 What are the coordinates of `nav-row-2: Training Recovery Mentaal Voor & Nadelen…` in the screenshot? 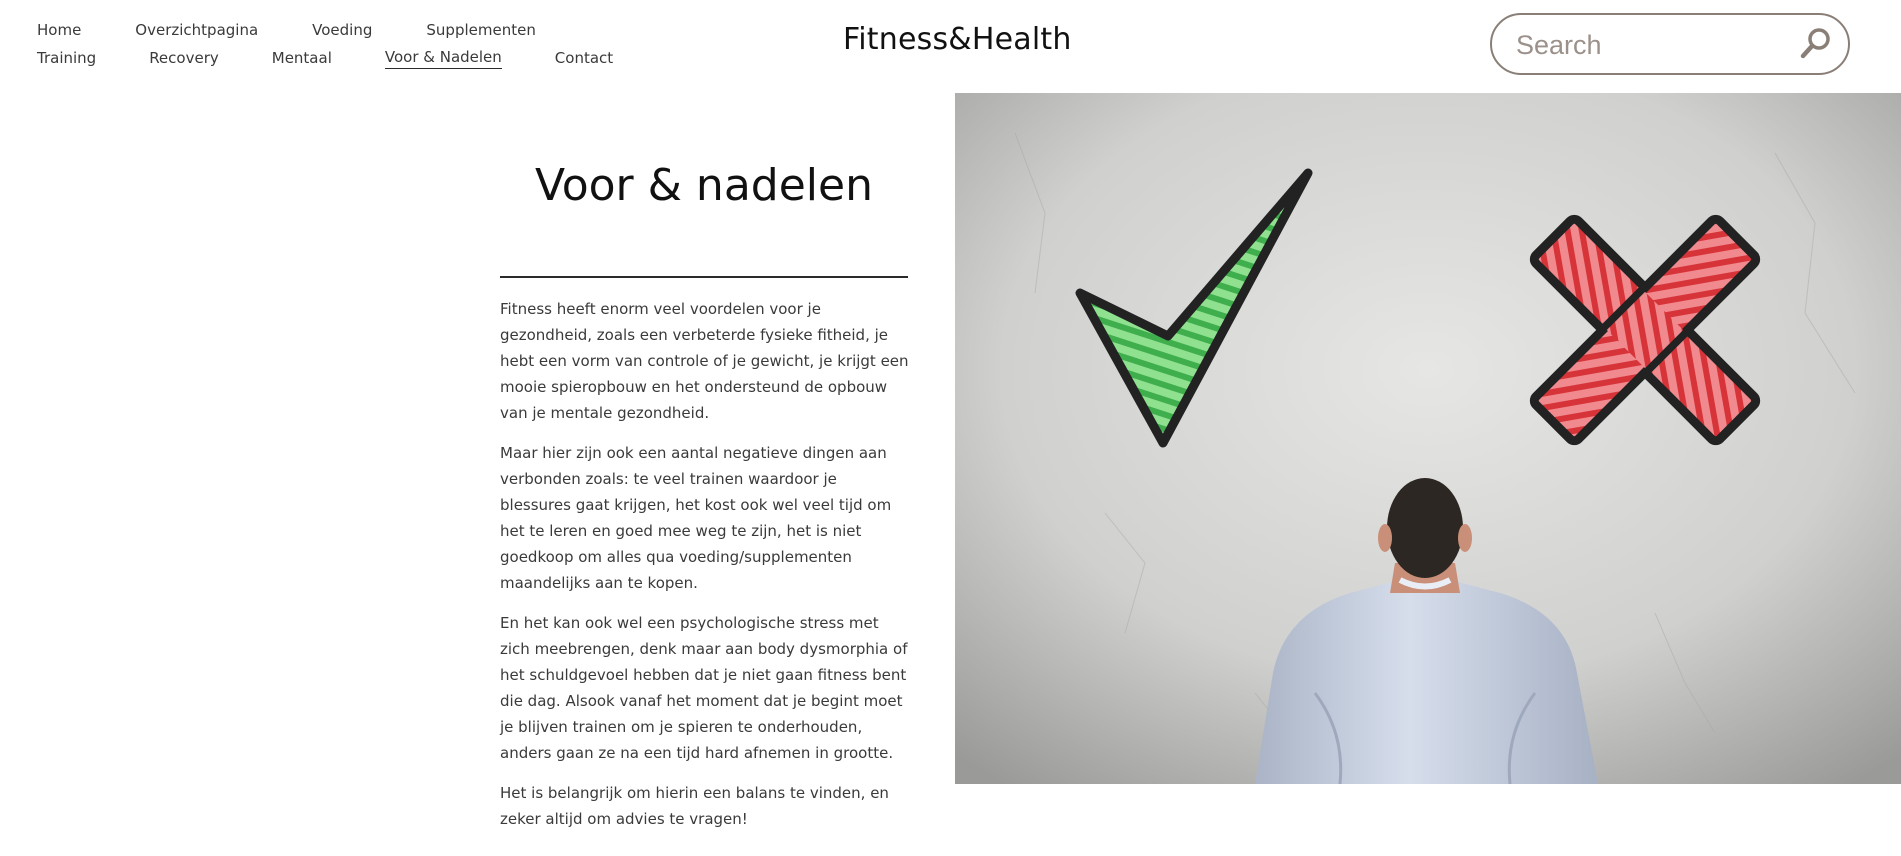 It's located at (347, 58).